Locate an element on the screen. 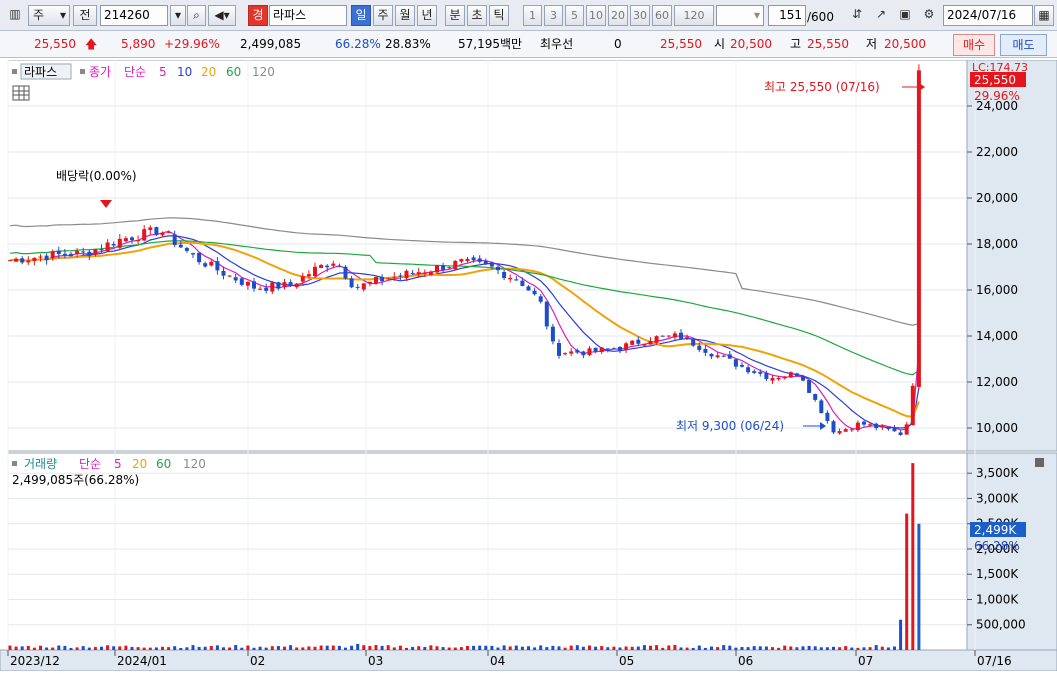  search-icon: ⌕ is located at coordinates (196, 15).